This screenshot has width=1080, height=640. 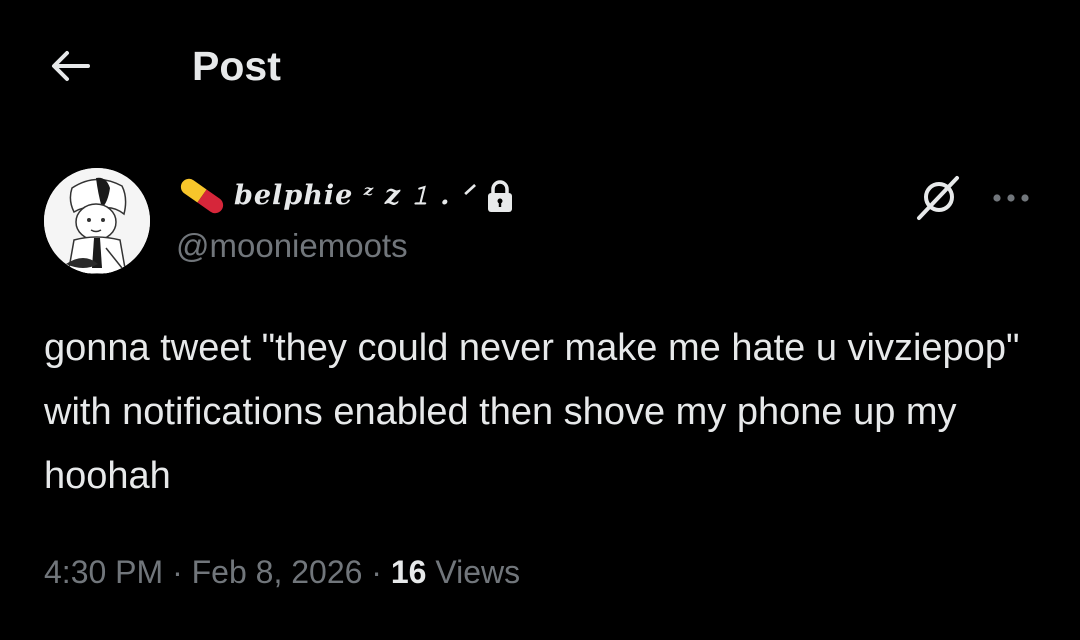 I want to click on post-date: Feb 8, 2026, so click(x=277, y=572).